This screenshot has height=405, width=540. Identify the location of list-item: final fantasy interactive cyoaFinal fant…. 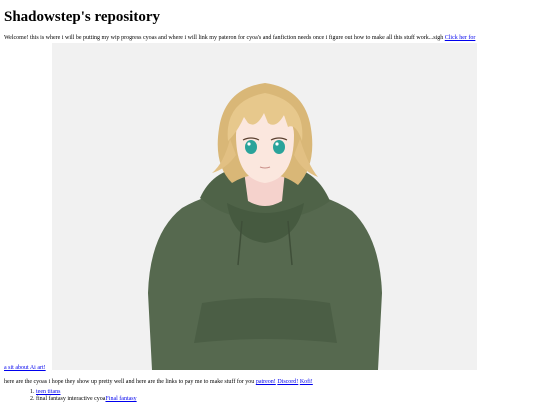
(86, 399).